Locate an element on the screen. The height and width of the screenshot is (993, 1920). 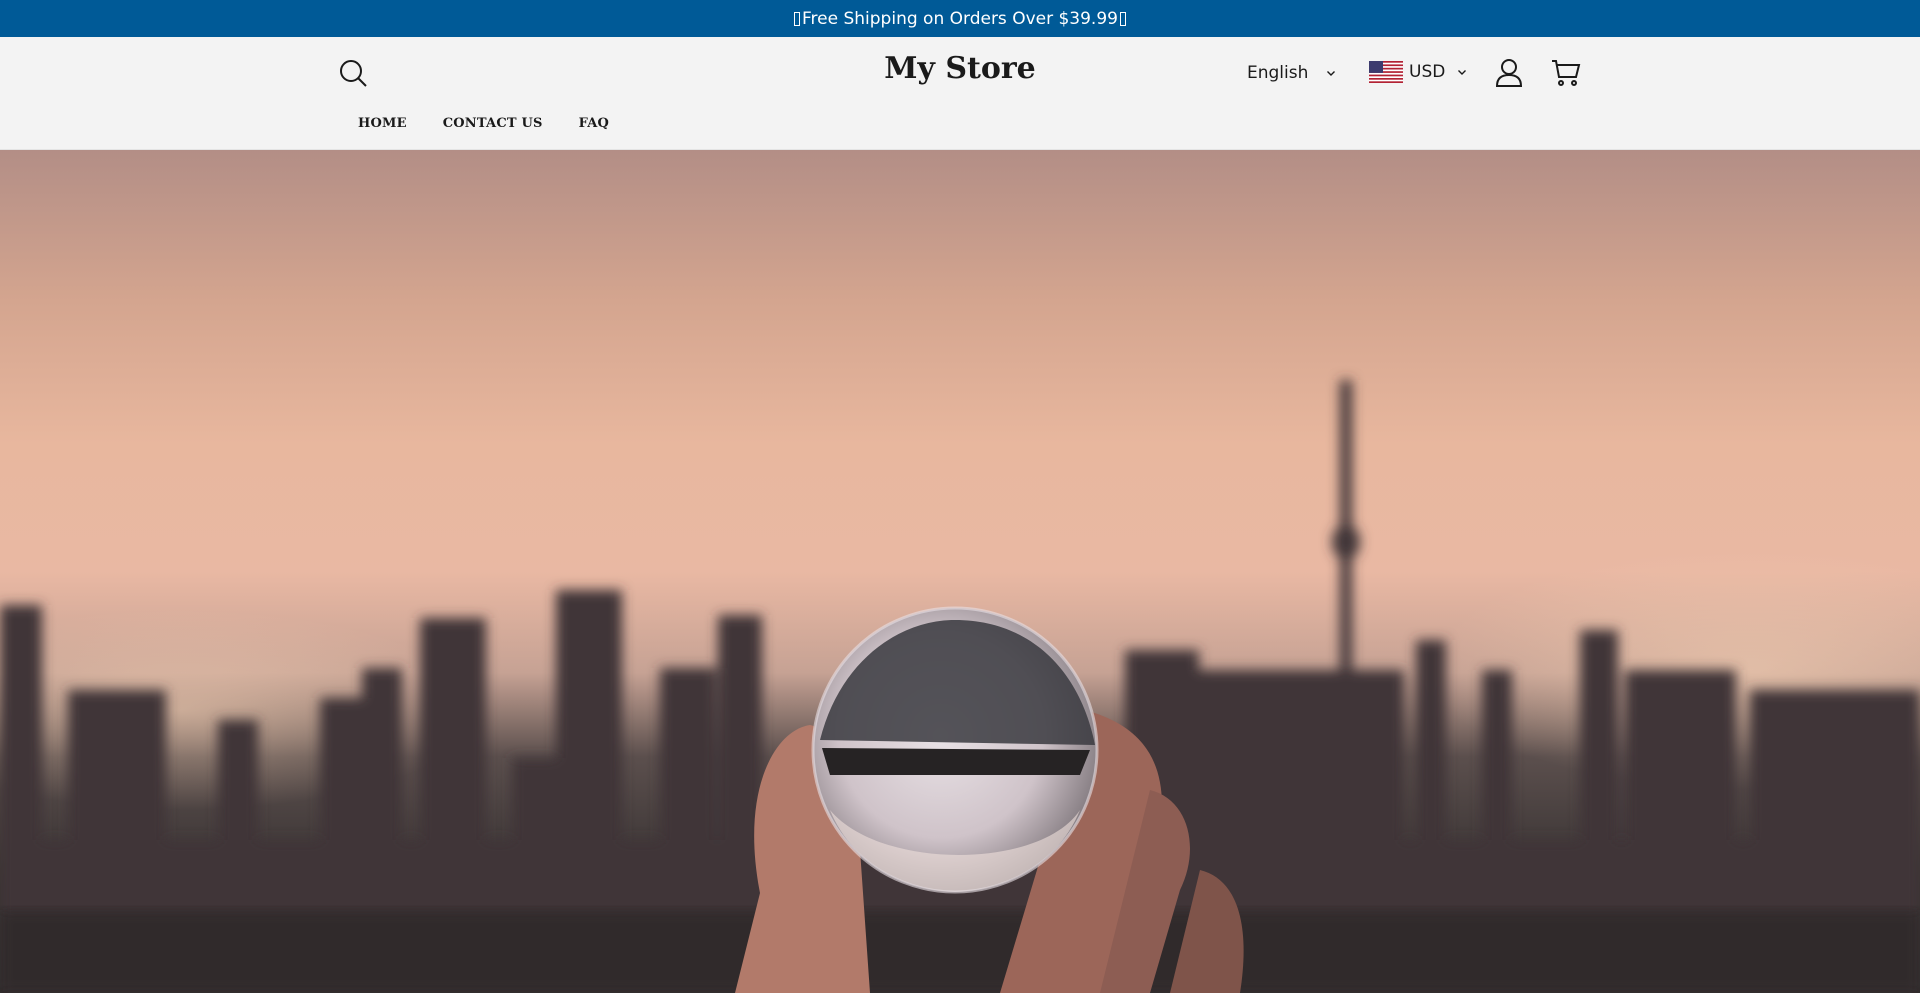
currency-selector: USD is located at coordinates (1418, 72).